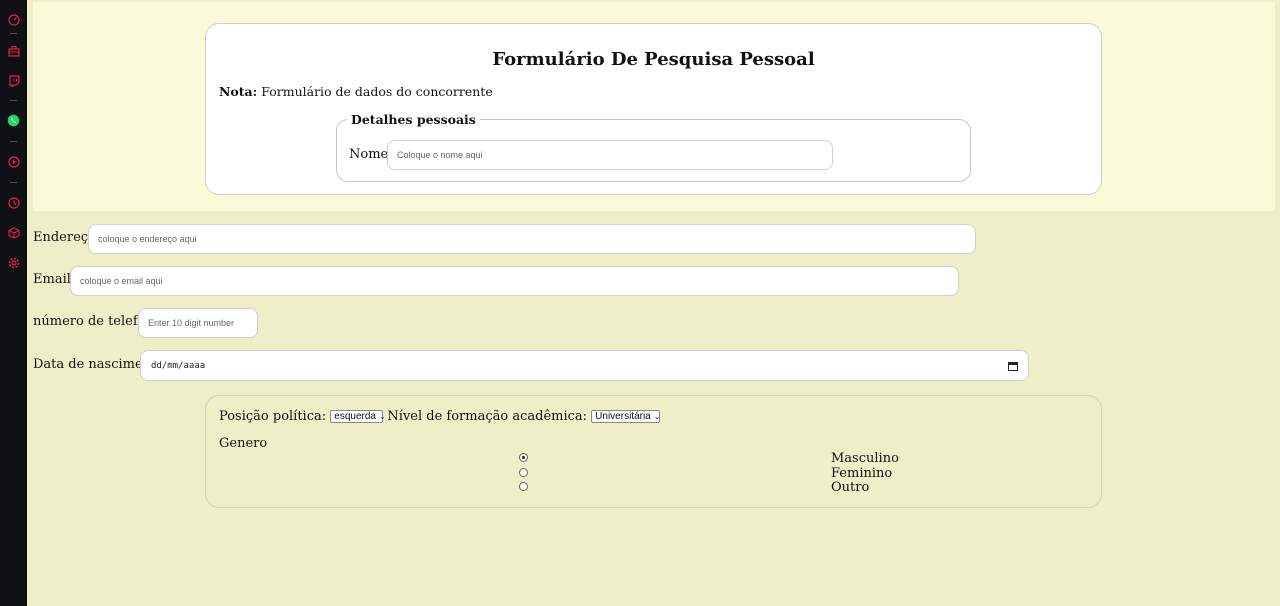 The height and width of the screenshot is (606, 1280). I want to click on calendar-icon, so click(1013, 366).